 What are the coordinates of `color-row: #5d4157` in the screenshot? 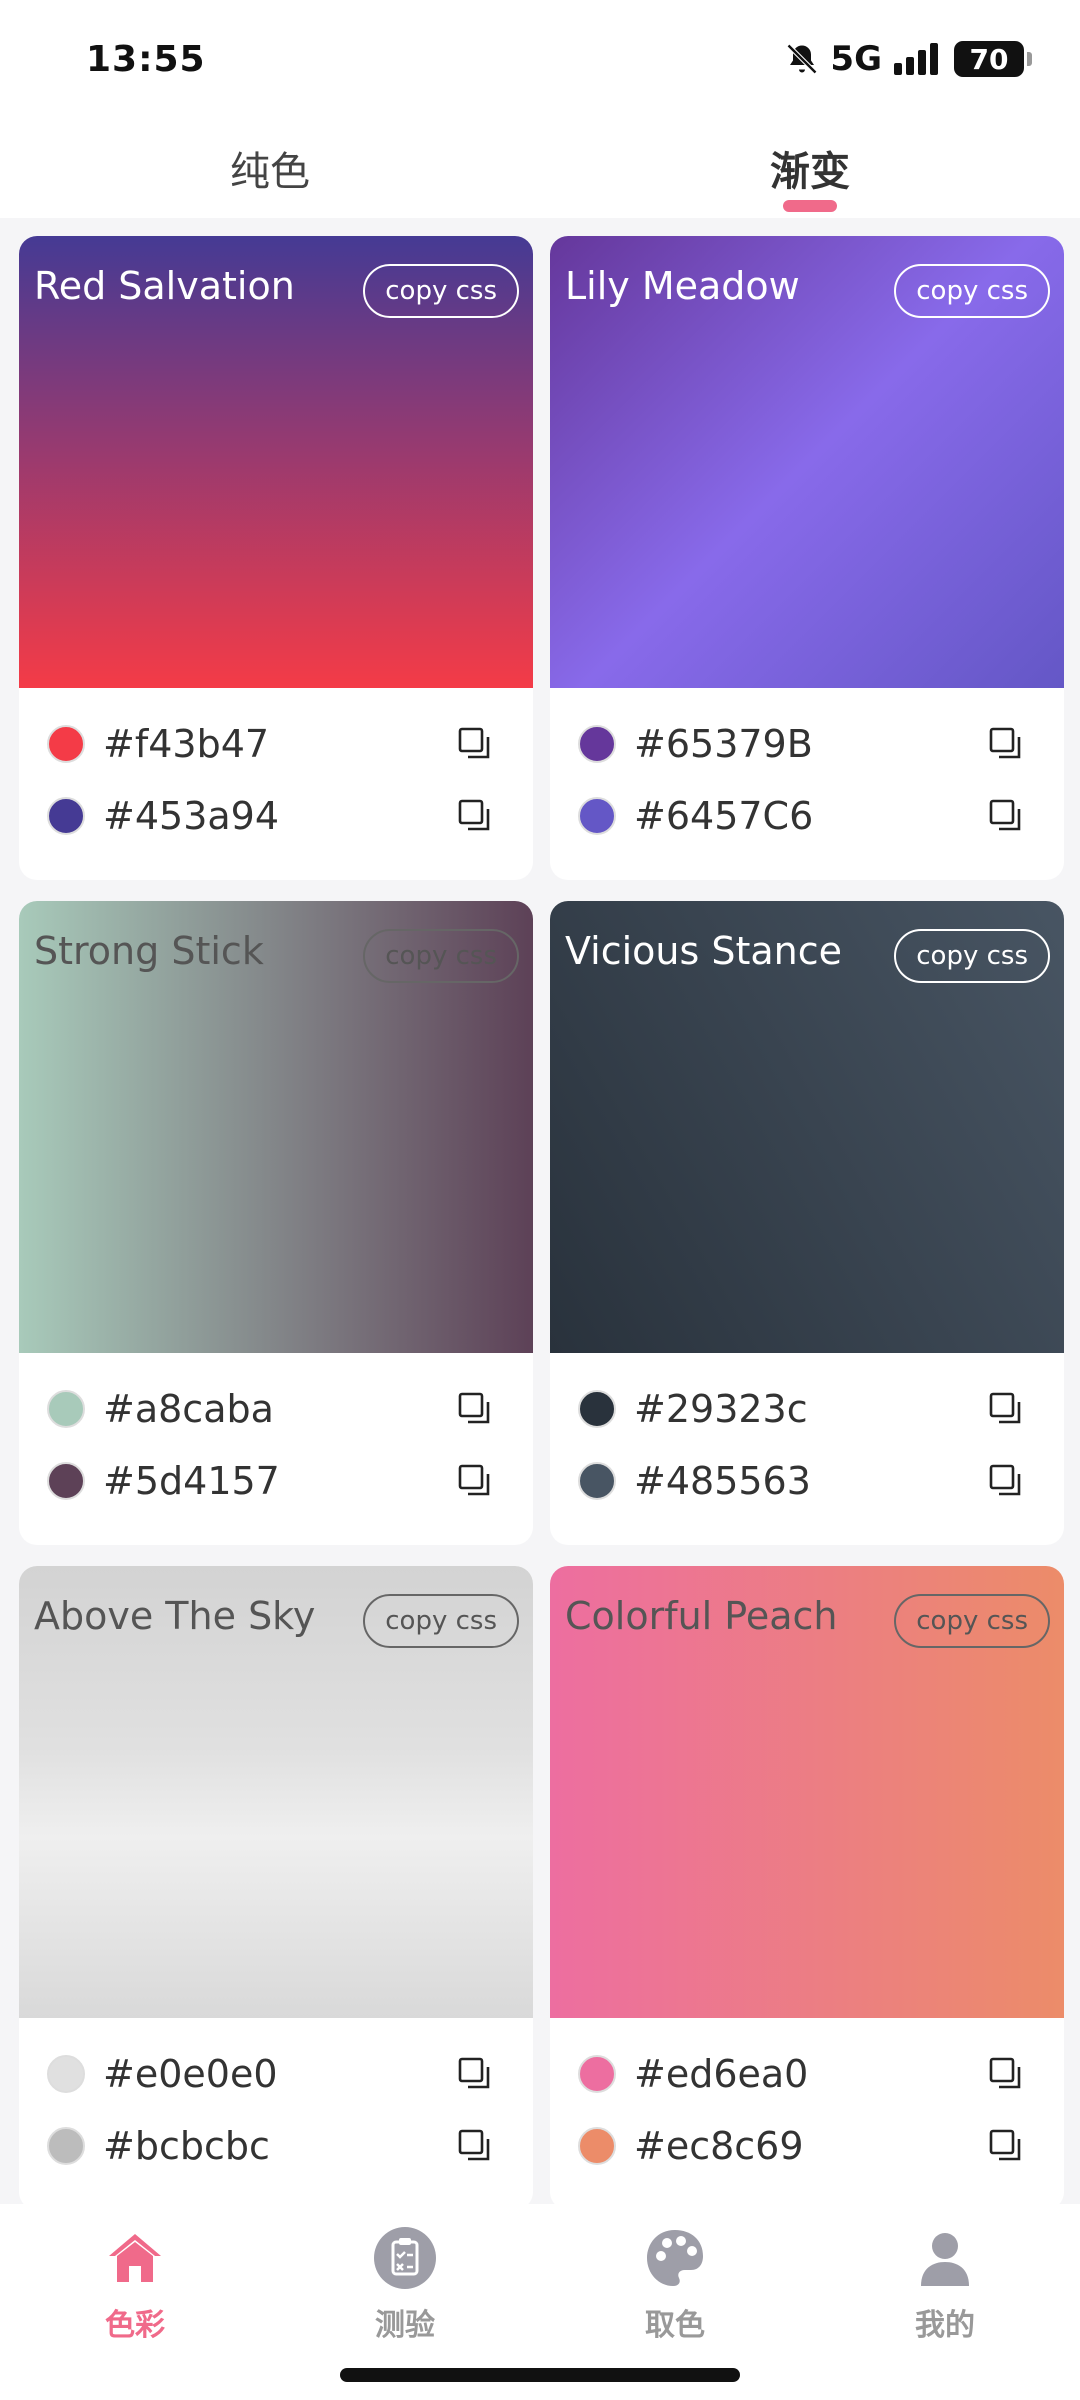 It's located at (276, 1481).